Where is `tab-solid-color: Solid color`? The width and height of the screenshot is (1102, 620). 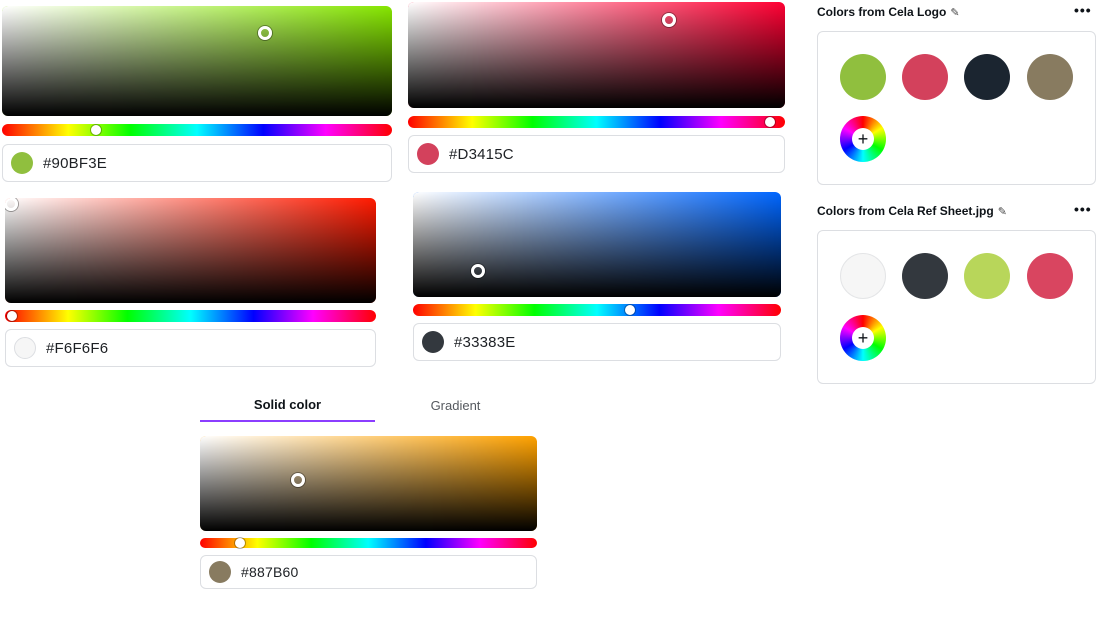
tab-solid-color: Solid color is located at coordinates (287, 405).